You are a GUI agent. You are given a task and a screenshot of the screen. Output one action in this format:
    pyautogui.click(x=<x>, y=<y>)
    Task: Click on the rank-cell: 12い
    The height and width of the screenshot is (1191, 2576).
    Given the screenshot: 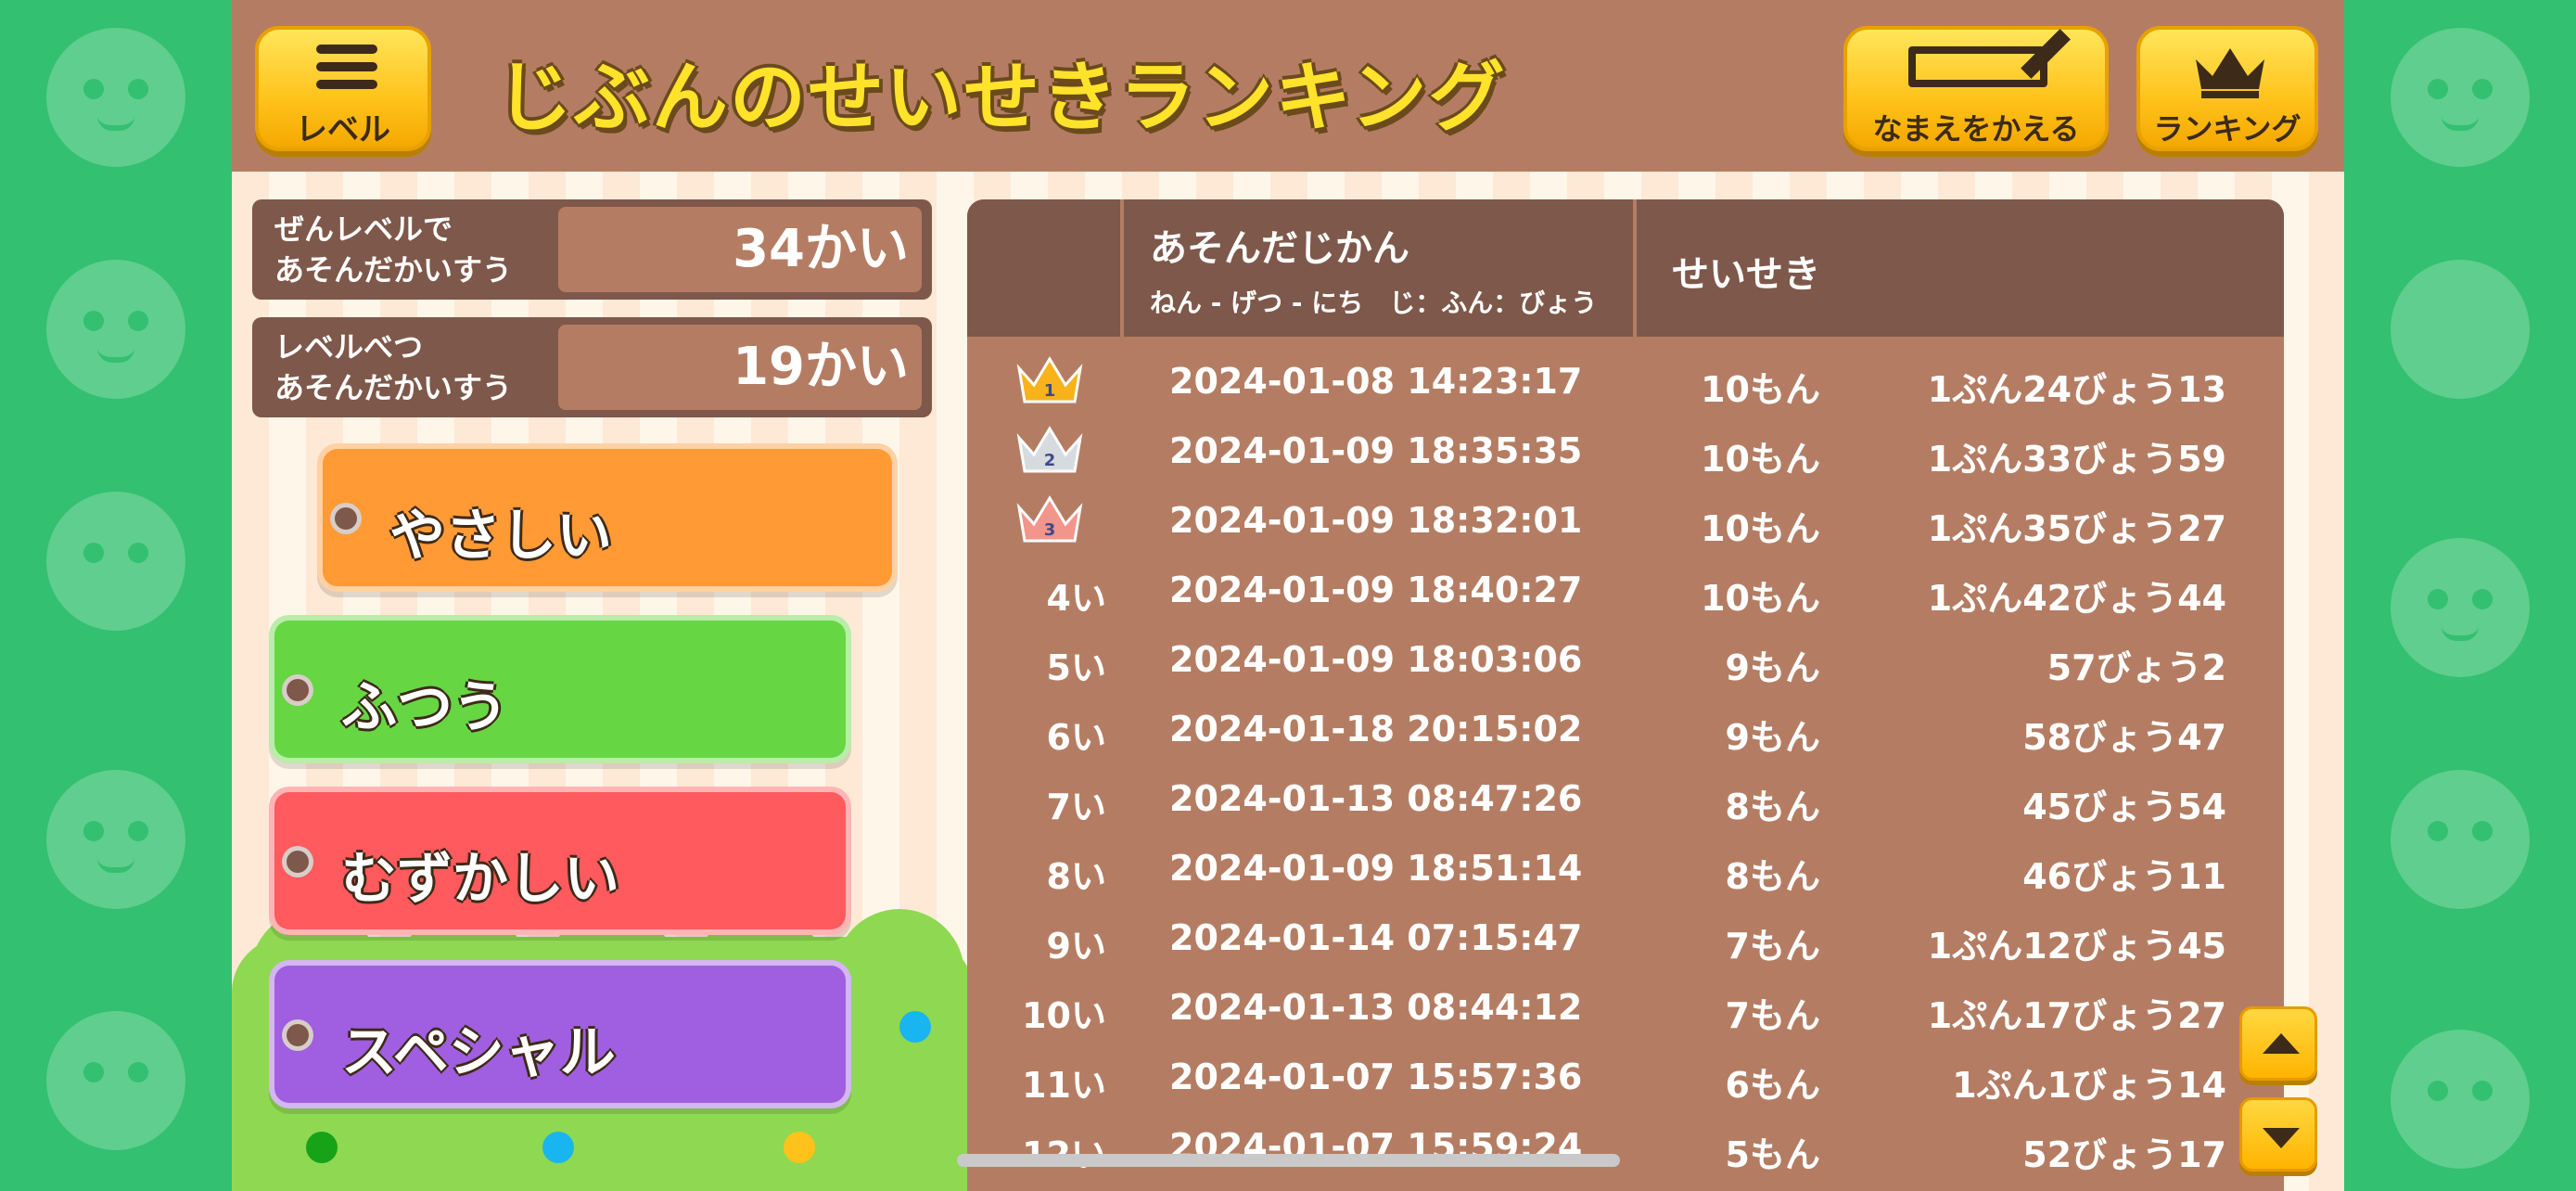 What is the action you would take?
    pyautogui.click(x=1036, y=1151)
    